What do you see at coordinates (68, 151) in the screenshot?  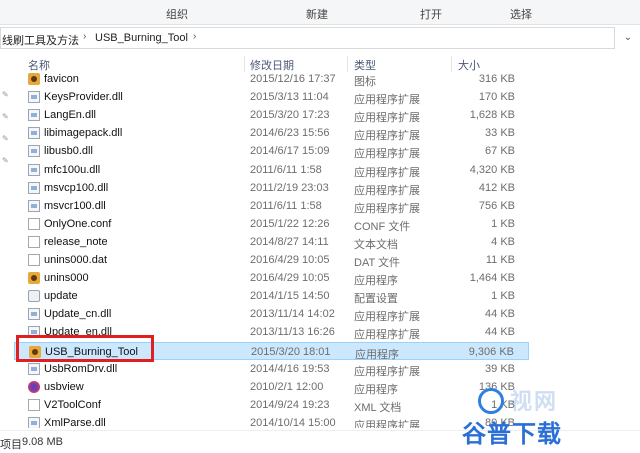 I see `file-name: libusb0.dll` at bounding box center [68, 151].